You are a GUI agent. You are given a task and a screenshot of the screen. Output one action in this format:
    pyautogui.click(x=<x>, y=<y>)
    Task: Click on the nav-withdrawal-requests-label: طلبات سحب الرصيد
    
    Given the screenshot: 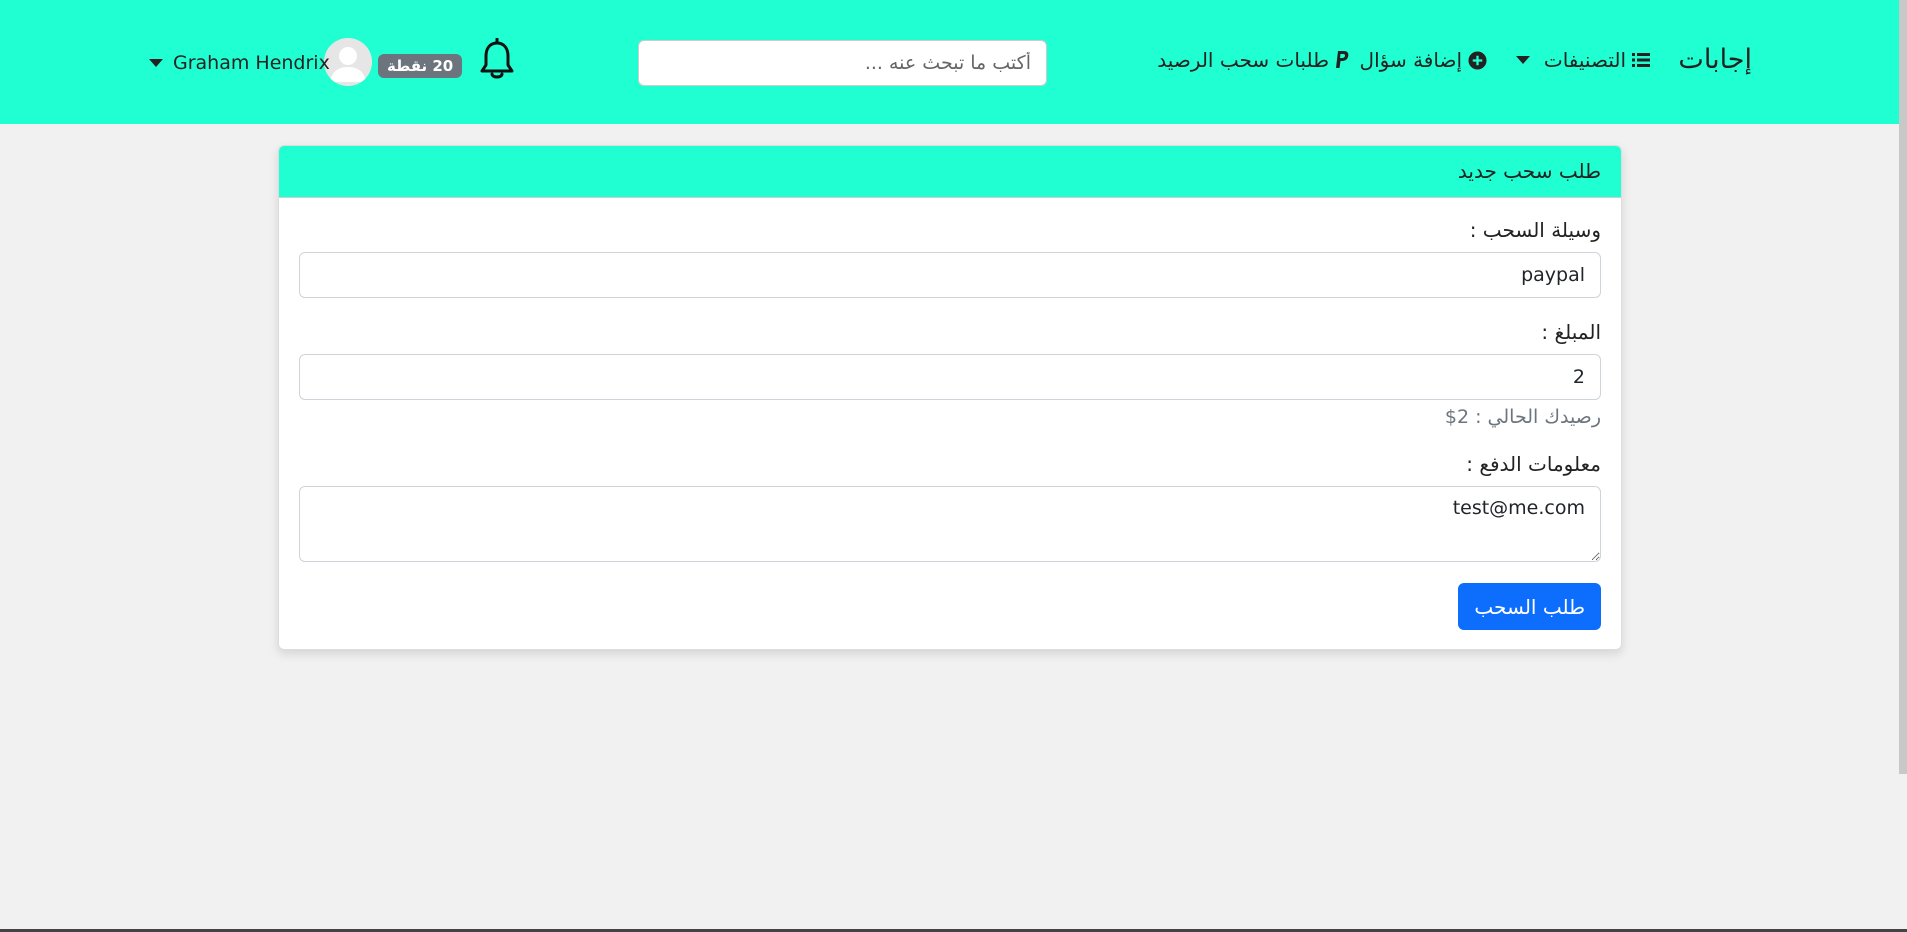 What is the action you would take?
    pyautogui.click(x=1243, y=60)
    